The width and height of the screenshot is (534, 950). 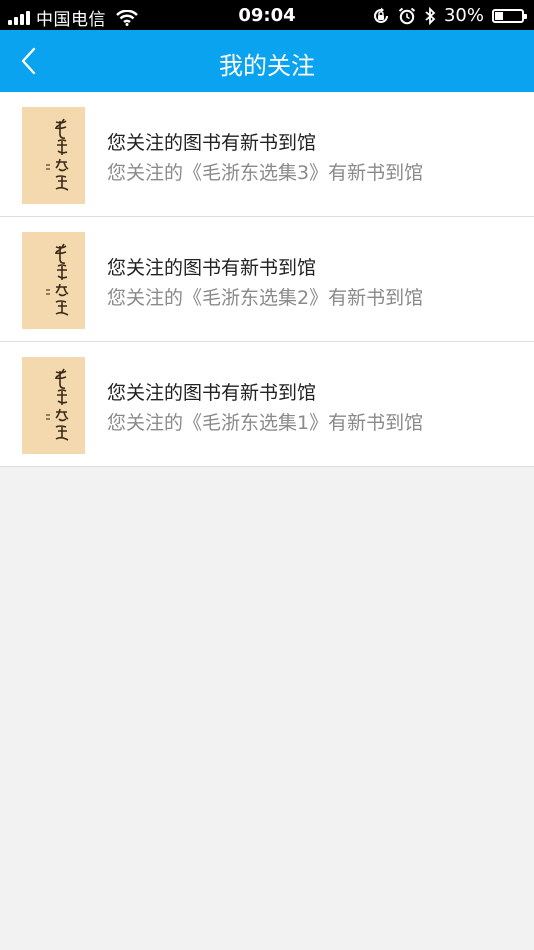 I want to click on status-right: 30%, so click(x=449, y=15).